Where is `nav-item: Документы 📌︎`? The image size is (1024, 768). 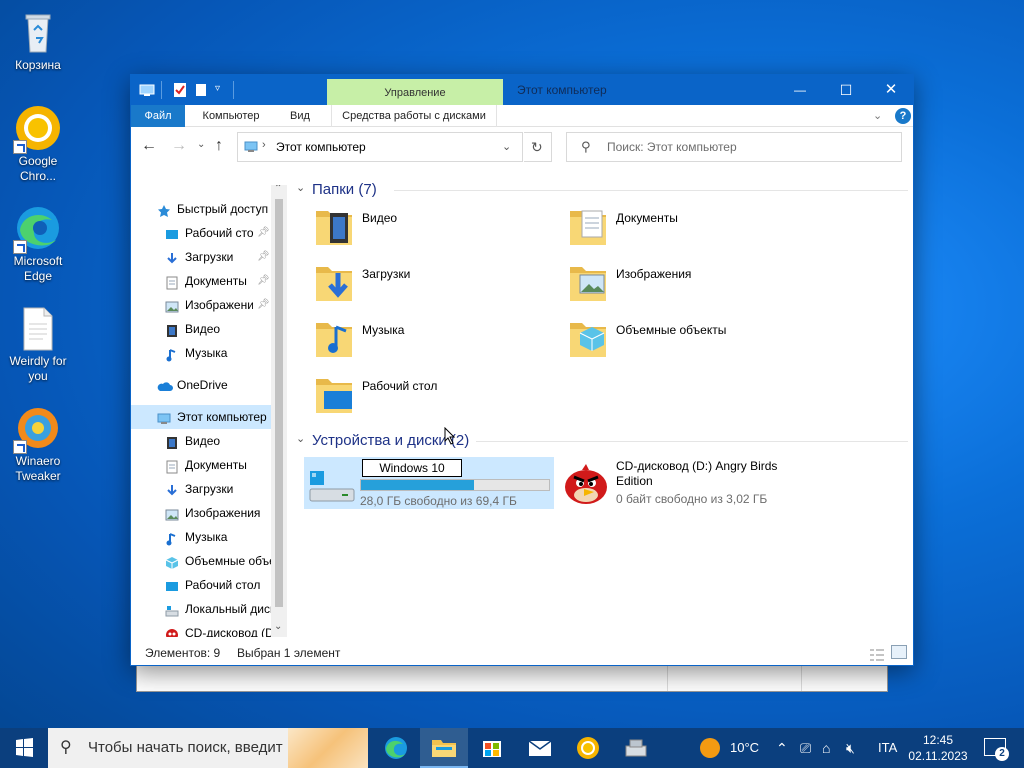
nav-item: Документы 📌︎ is located at coordinates (201, 281).